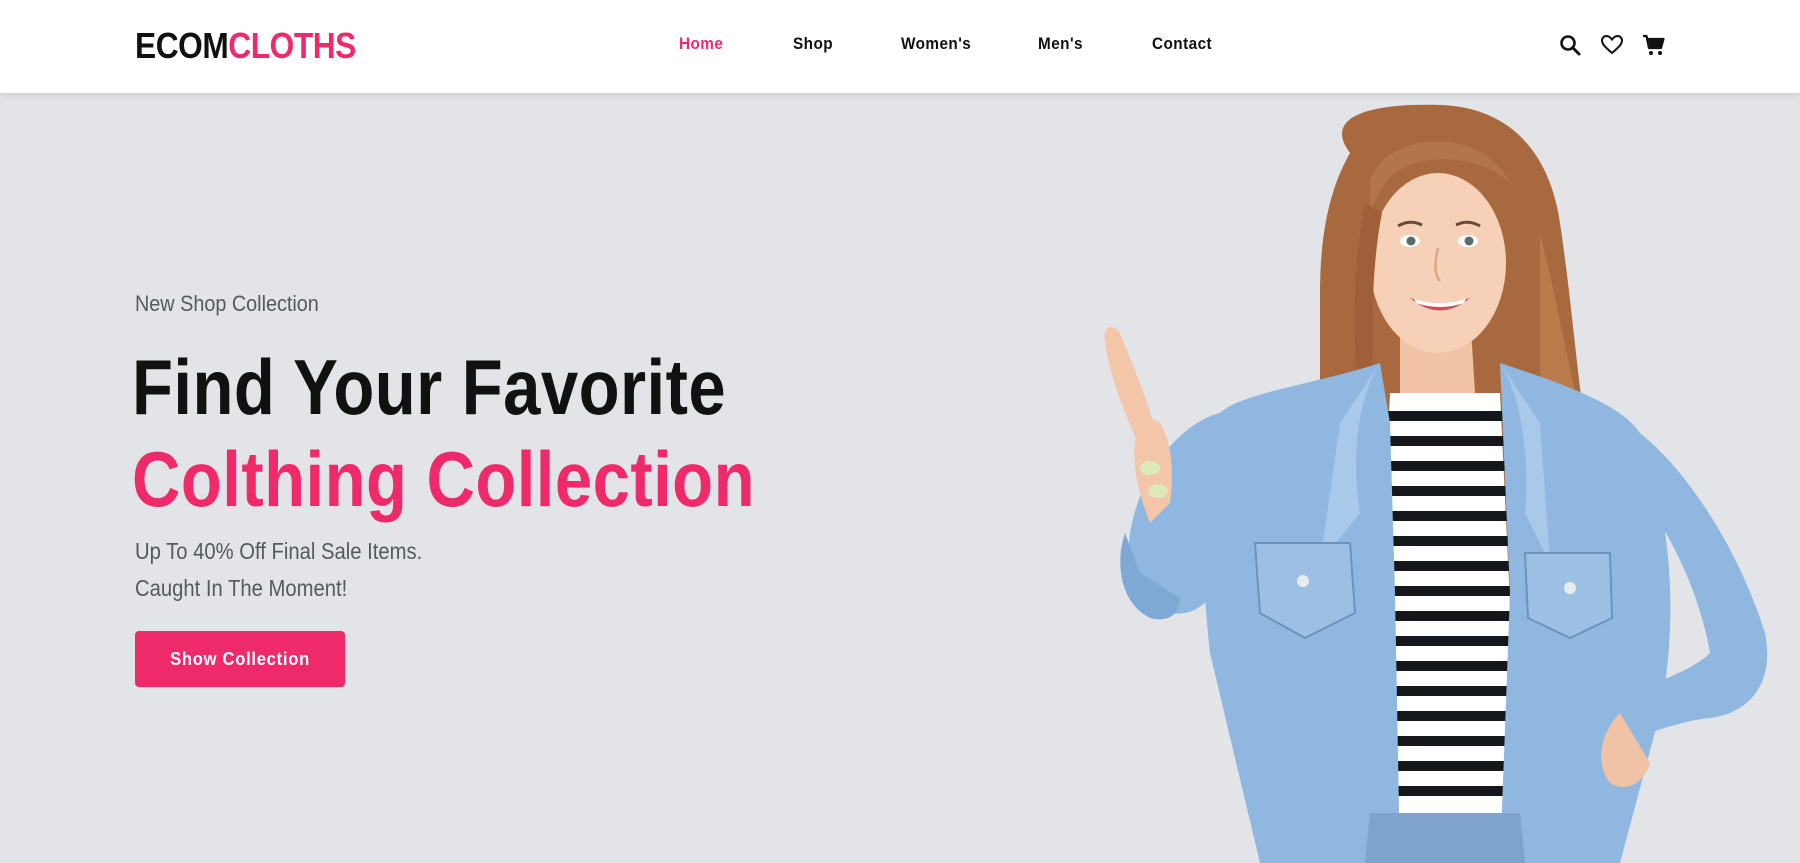 This screenshot has height=863, width=1800. What do you see at coordinates (701, 44) in the screenshot?
I see `nav-item-home: Home` at bounding box center [701, 44].